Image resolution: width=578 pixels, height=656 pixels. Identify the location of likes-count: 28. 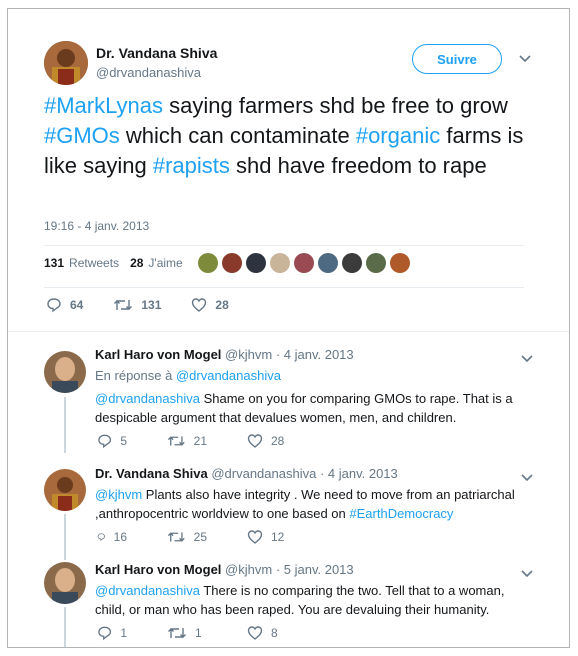
(136, 263).